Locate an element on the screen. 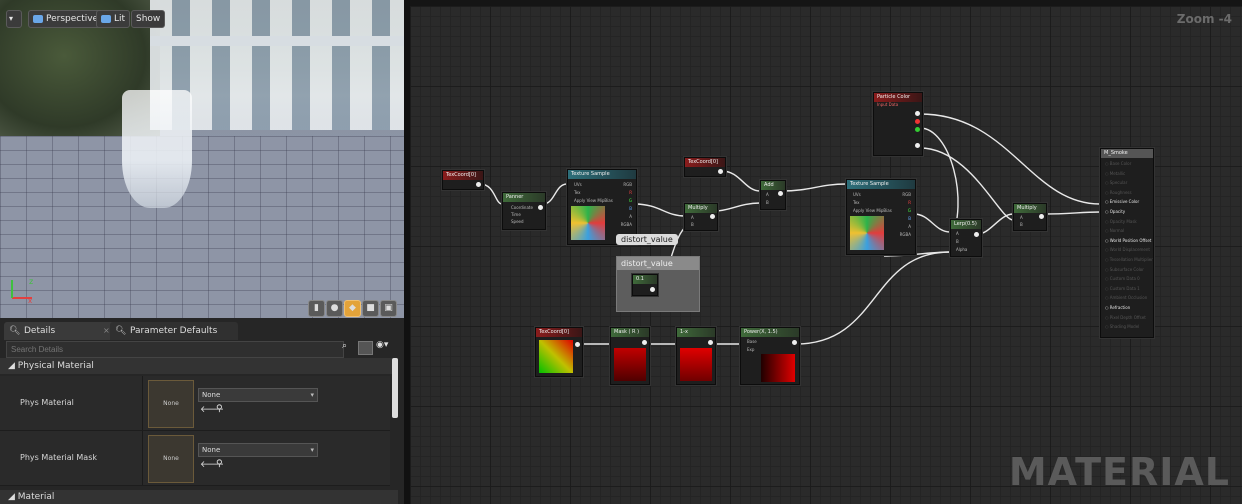 This screenshot has height=504, width=1242. result-pin: ○ Base Color is located at coordinates (1118, 163).